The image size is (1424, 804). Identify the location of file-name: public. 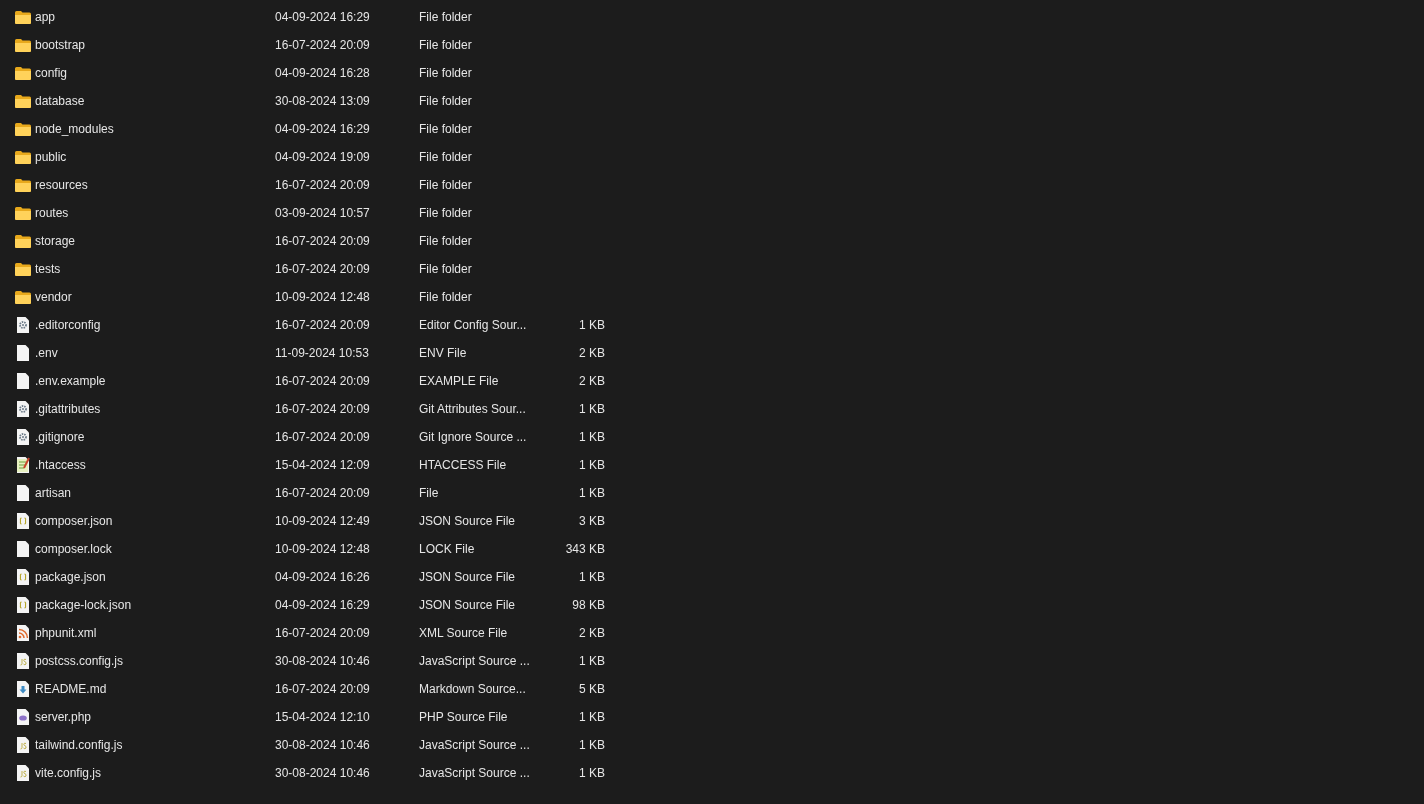
(155, 157).